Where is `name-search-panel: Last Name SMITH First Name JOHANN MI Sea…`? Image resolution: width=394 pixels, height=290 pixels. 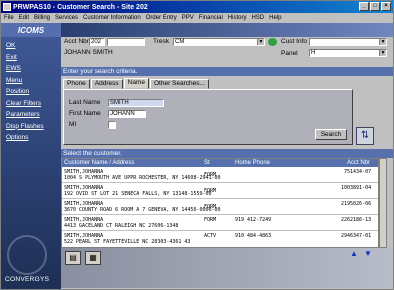 name-search-panel: Last Name SMITH First Name JOHANN MI Sea… is located at coordinates (208, 117).